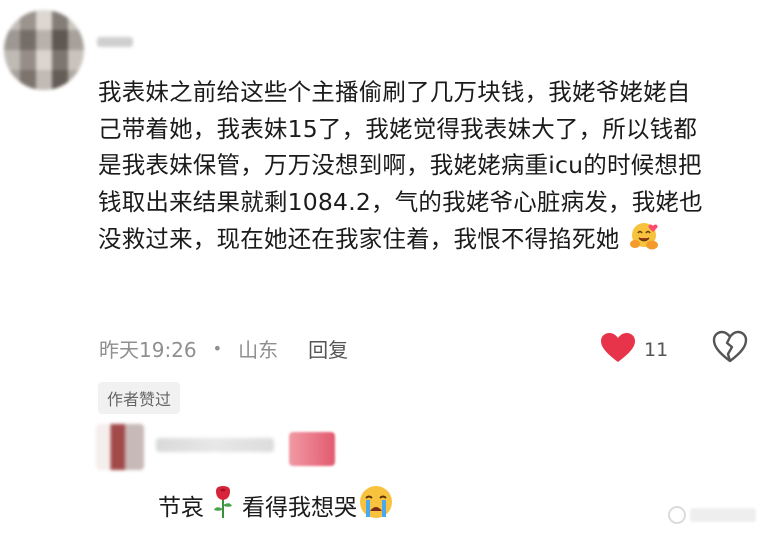 This screenshot has height=537, width=780. I want to click on commenter-avatar, so click(44, 50).